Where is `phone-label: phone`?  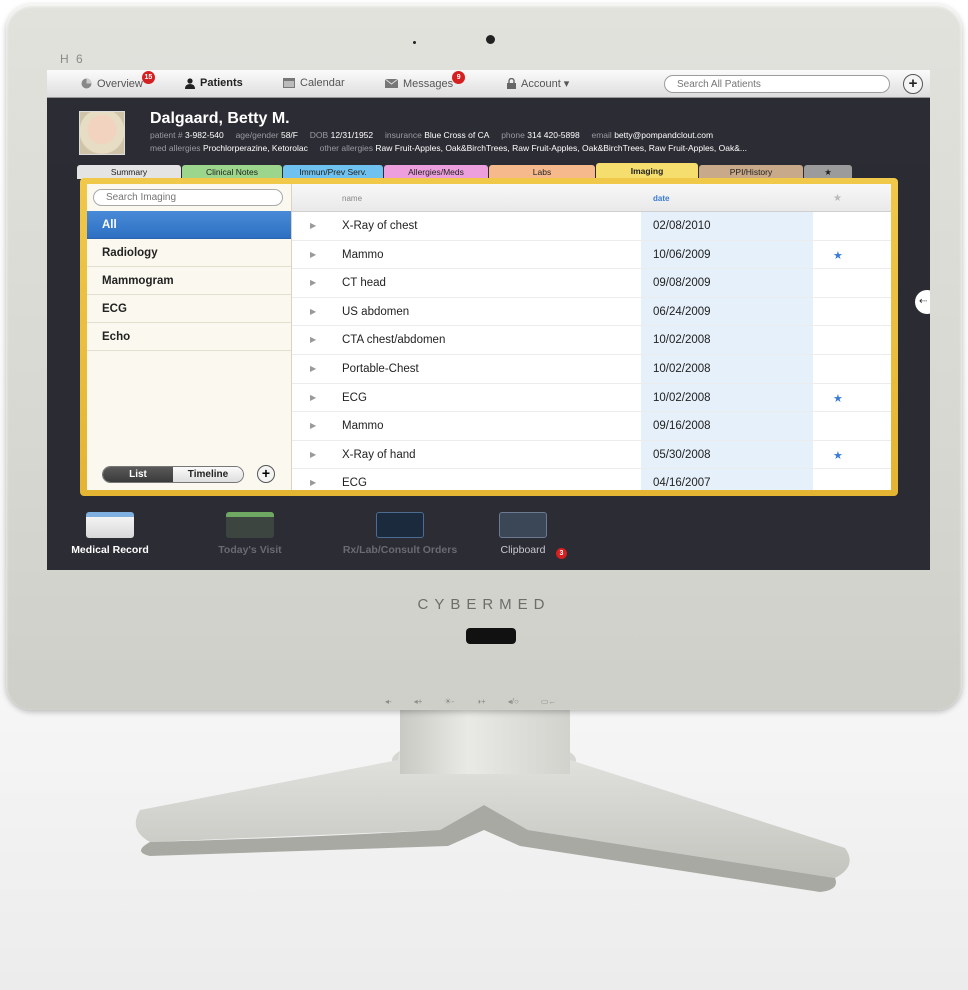 phone-label: phone is located at coordinates (513, 135).